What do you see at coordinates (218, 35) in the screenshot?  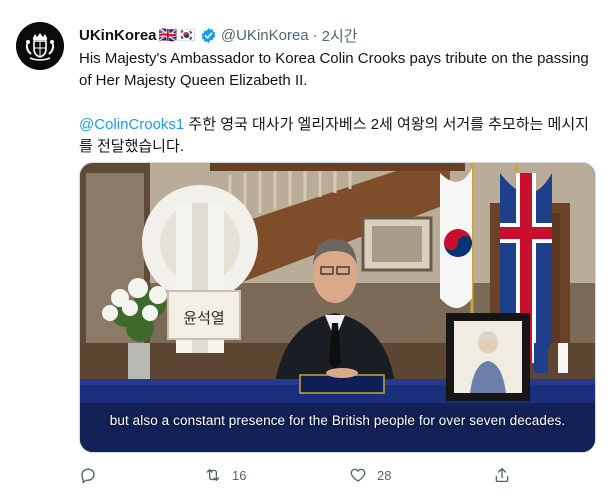 I see `tweet-header: UKinKorea 🇬🇧🇰🇷 @UKinKorea · 2시간` at bounding box center [218, 35].